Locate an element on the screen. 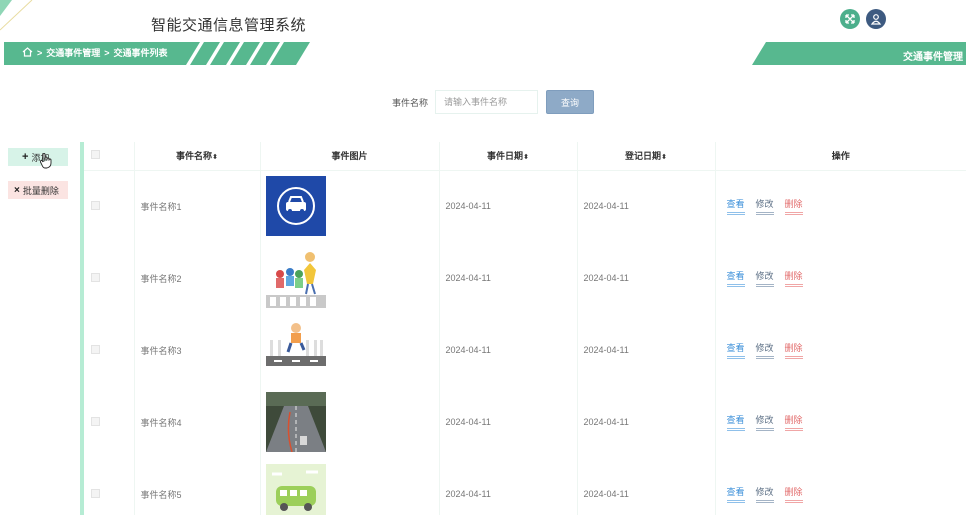 This screenshot has width=966, height=515. select-all-checkbox is located at coordinates (95, 155).